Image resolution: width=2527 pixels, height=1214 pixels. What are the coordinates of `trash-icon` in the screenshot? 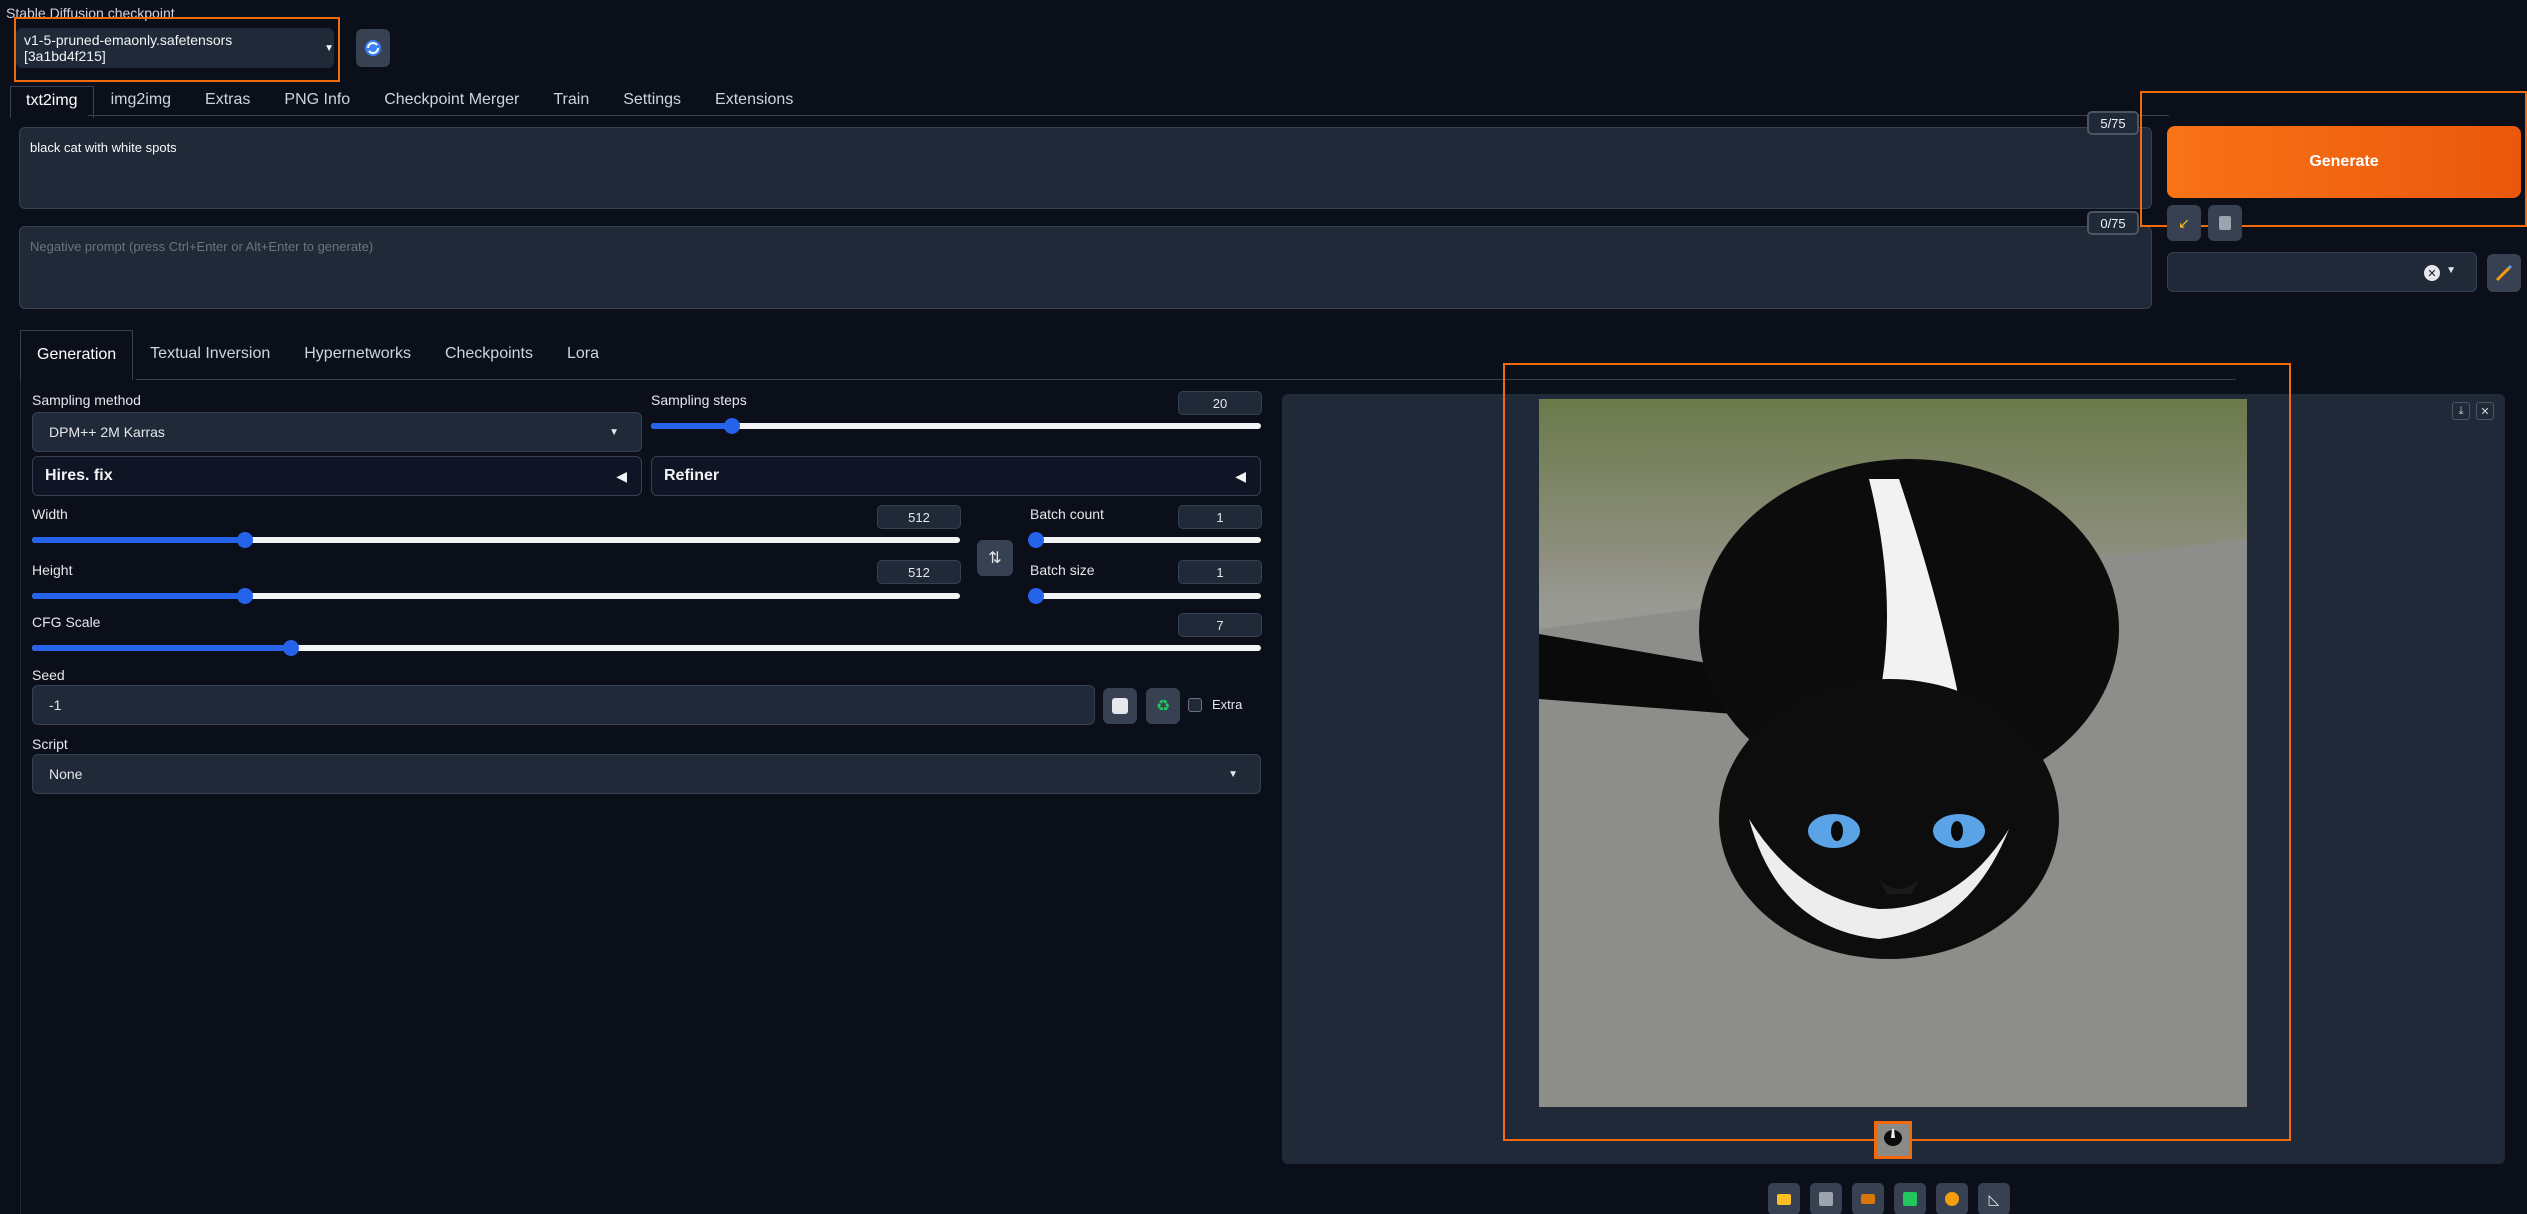 It's located at (2225, 223).